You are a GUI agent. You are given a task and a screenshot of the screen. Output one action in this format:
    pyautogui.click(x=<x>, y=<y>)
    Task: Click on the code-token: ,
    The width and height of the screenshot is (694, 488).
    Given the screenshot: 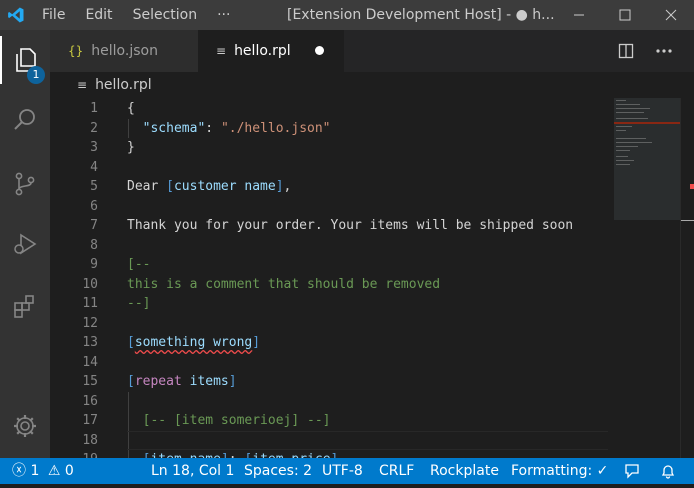 What is the action you would take?
    pyautogui.click(x=287, y=186)
    